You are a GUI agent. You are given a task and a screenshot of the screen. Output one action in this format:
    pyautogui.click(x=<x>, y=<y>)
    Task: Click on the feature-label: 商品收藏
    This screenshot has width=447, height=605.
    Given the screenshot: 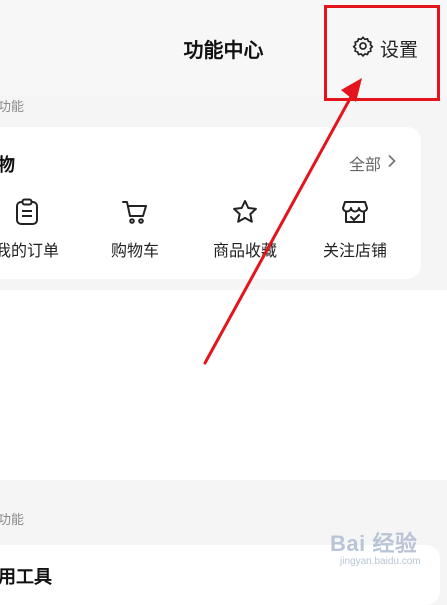 What is the action you would take?
    pyautogui.click(x=244, y=251)
    